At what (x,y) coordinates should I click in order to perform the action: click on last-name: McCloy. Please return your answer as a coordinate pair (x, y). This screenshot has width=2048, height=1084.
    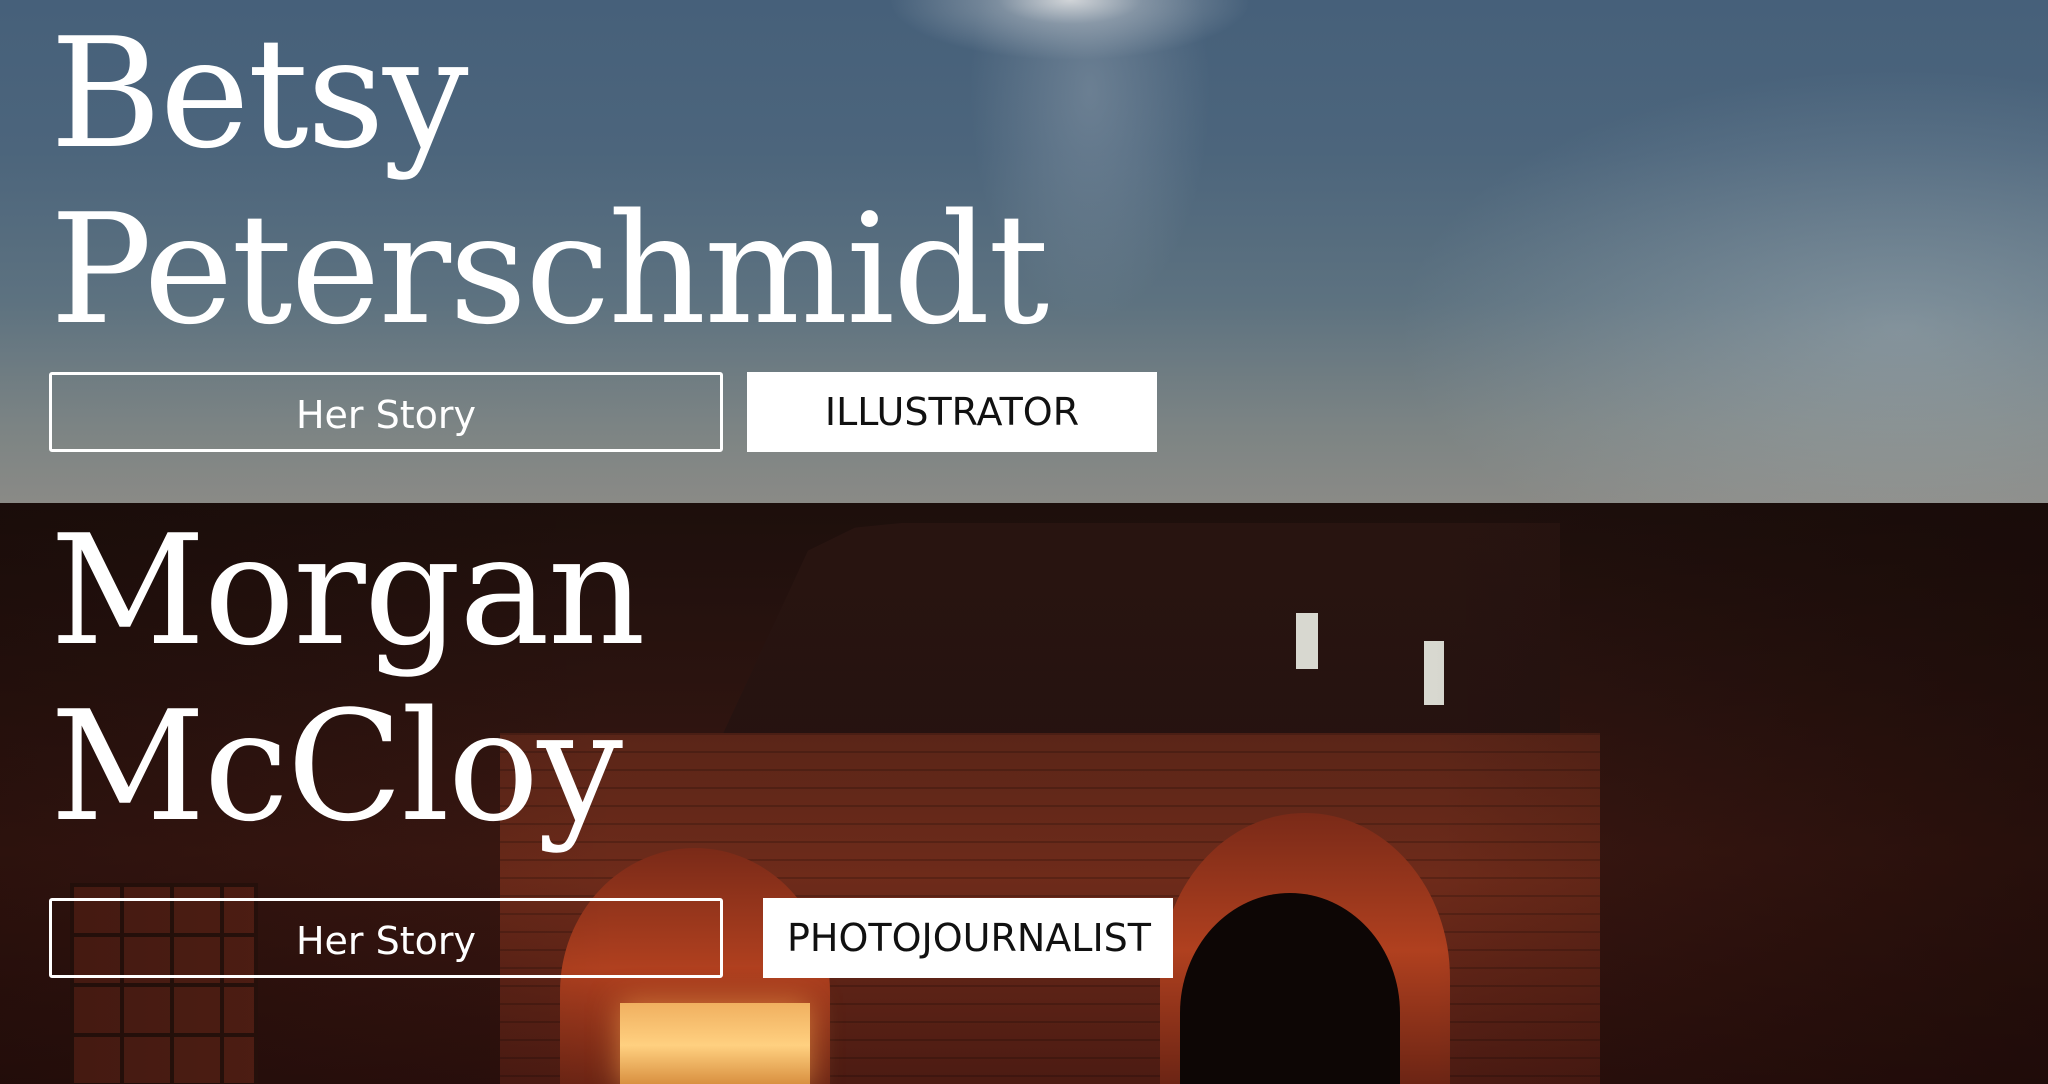
    Looking at the image, I should click on (336, 766).